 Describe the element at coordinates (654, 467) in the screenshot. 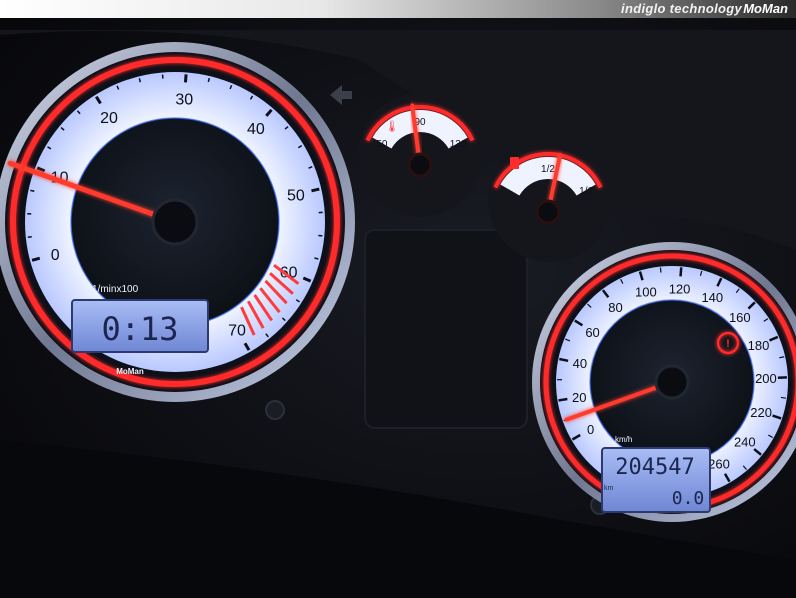

I see `odometer-value: 204547` at that location.